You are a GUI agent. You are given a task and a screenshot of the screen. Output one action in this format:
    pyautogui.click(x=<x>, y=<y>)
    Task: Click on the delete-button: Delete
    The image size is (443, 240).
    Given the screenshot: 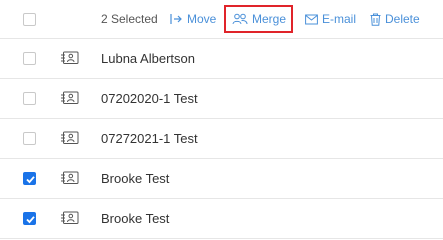 What is the action you would take?
    pyautogui.click(x=395, y=19)
    